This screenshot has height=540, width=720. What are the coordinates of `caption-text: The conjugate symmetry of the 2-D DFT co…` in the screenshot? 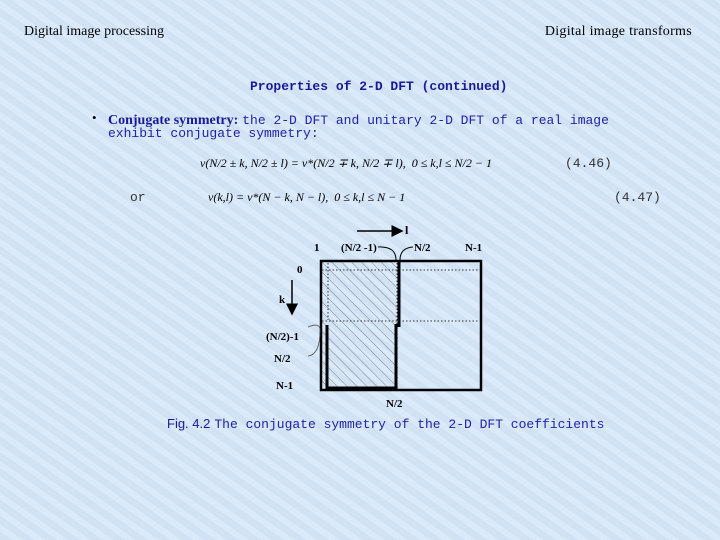 It's located at (409, 424).